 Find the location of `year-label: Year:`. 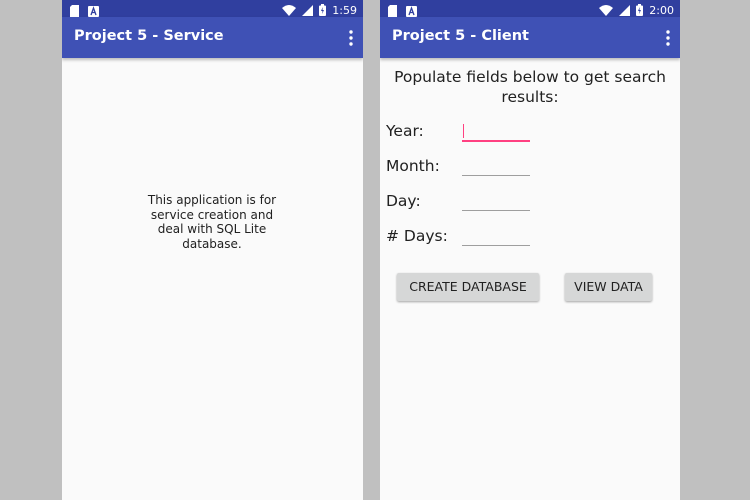

year-label: Year: is located at coordinates (405, 131).